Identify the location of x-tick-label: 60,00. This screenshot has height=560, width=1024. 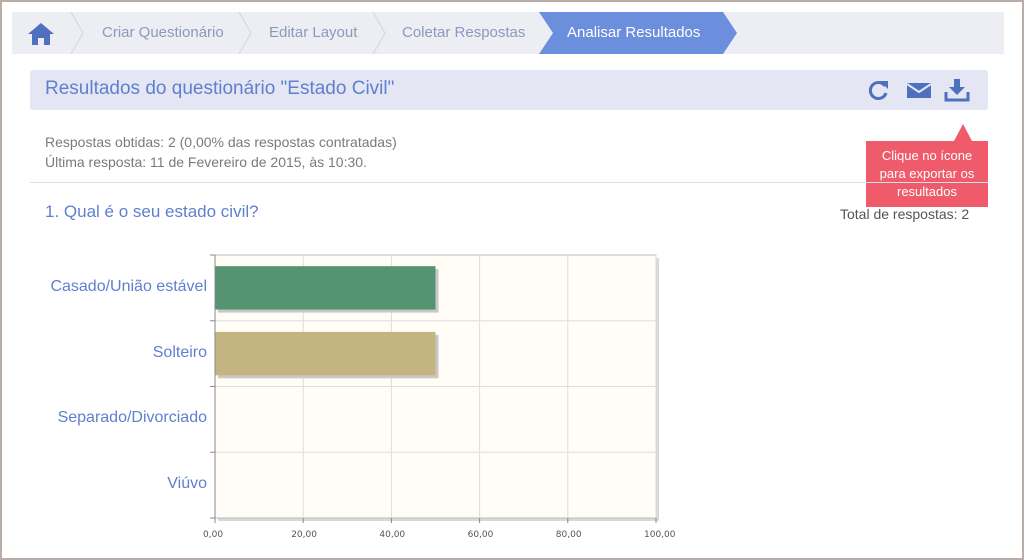
(480, 535).